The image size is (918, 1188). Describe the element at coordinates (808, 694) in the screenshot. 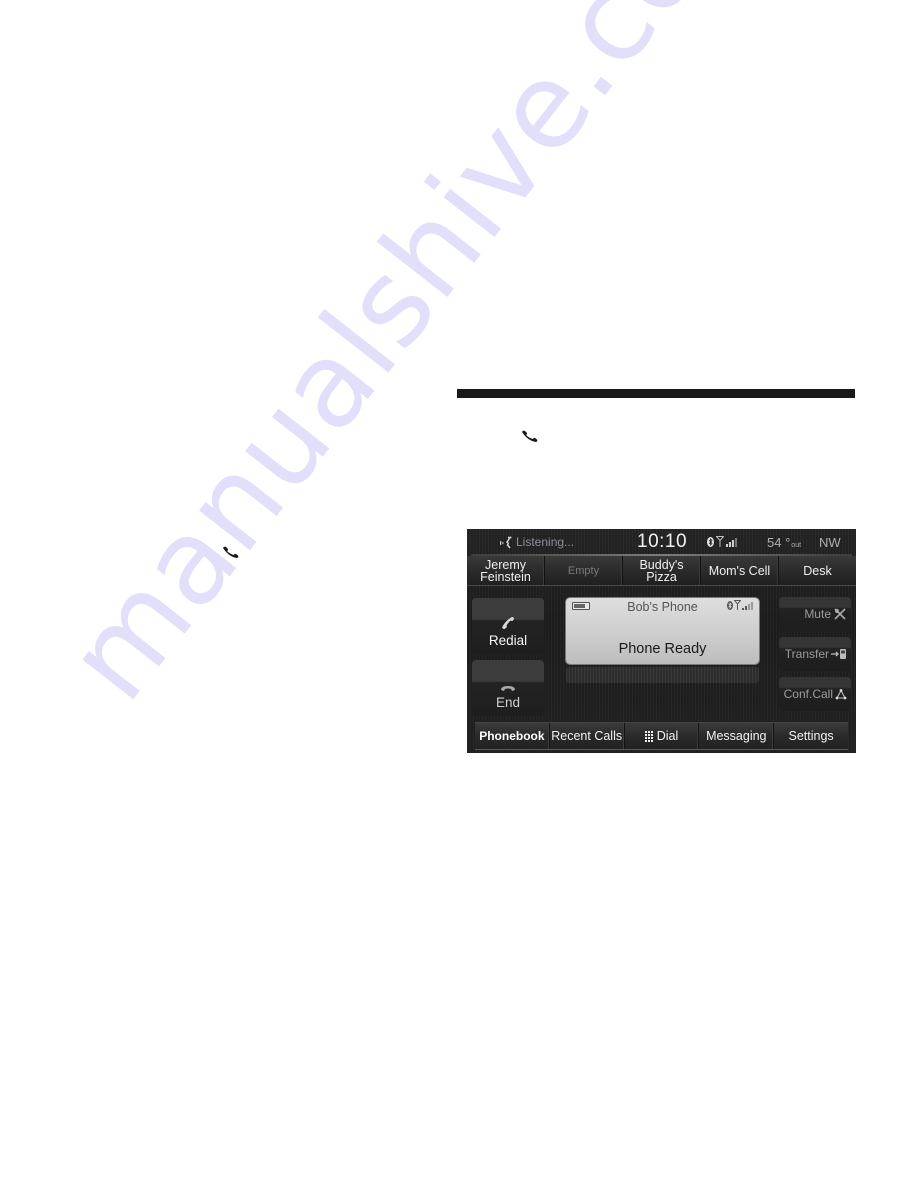

I see `conference-label: Conf.Call` at that location.